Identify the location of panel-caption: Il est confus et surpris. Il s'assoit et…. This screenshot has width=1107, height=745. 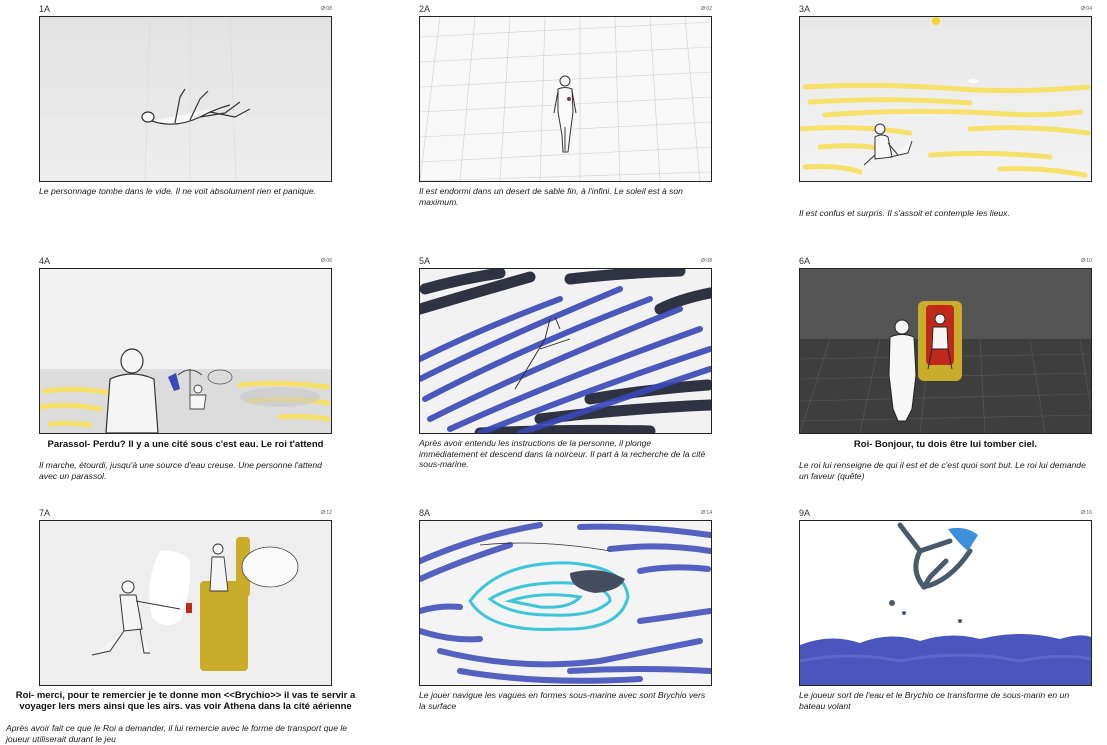
(904, 213).